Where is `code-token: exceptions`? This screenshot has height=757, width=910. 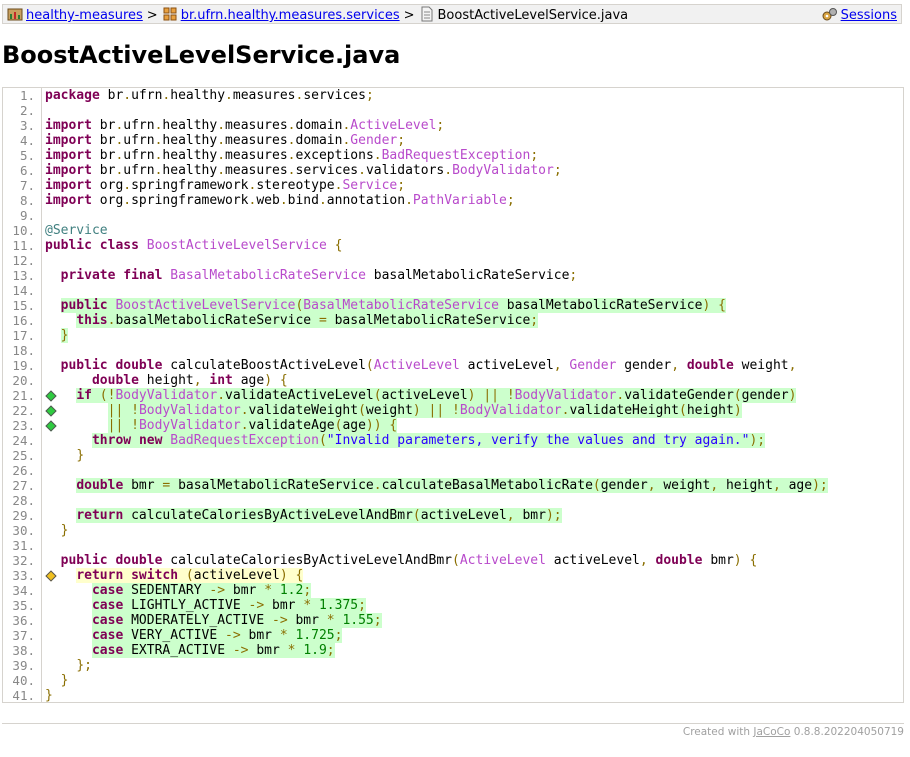
code-token: exceptions is located at coordinates (334, 155).